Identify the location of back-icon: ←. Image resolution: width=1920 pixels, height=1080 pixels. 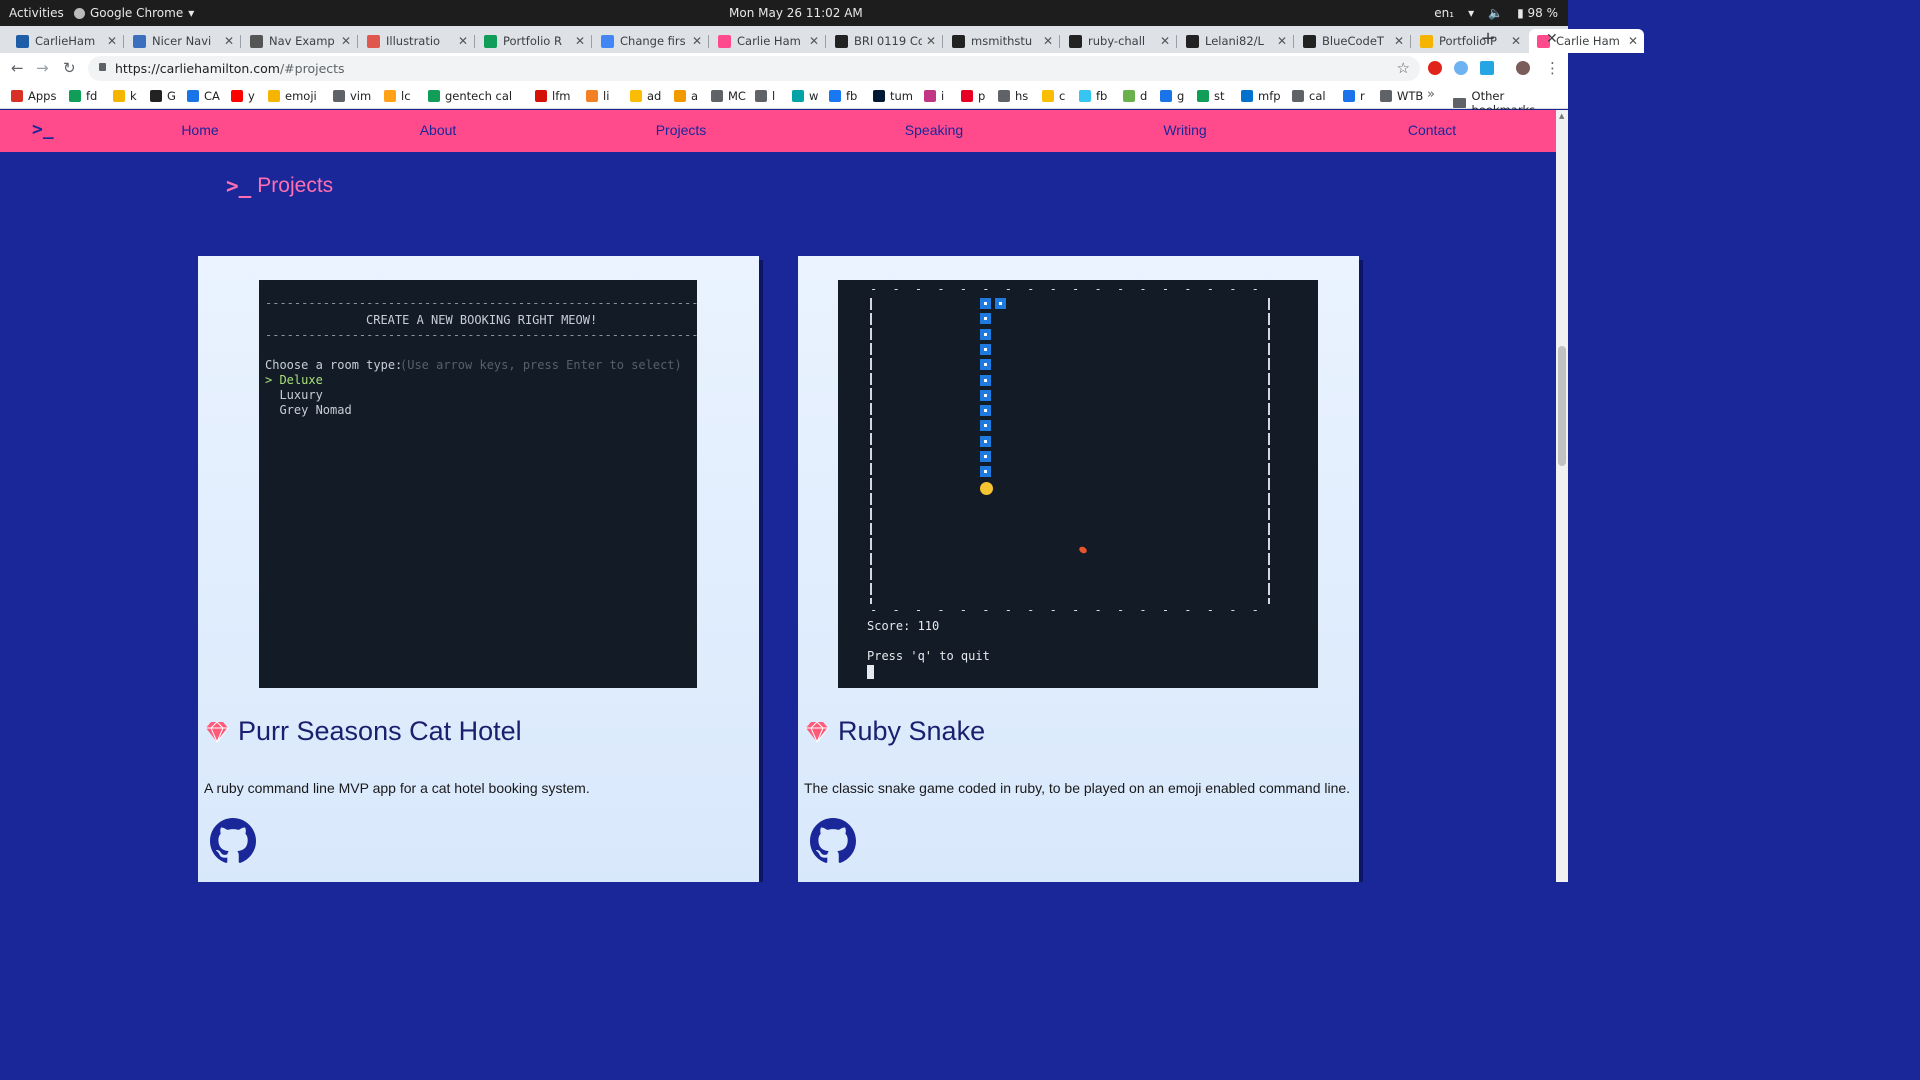
(17, 68).